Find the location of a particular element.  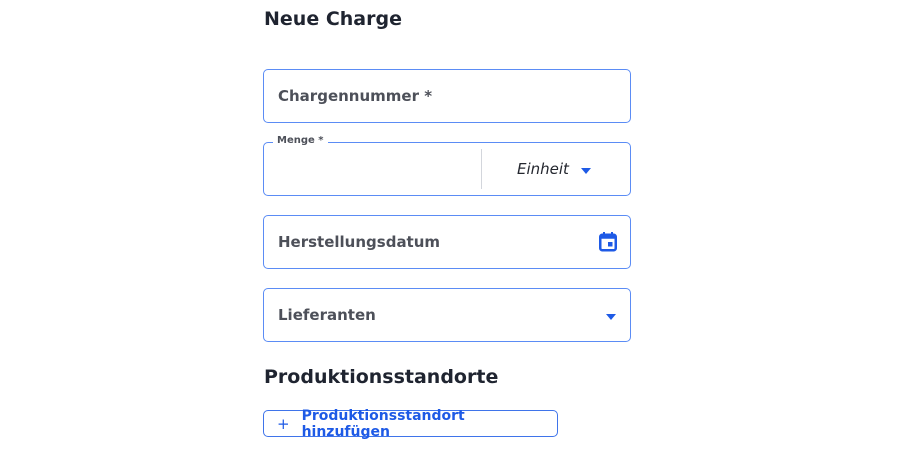

suppliers-field: Lieferanten is located at coordinates (447, 315).